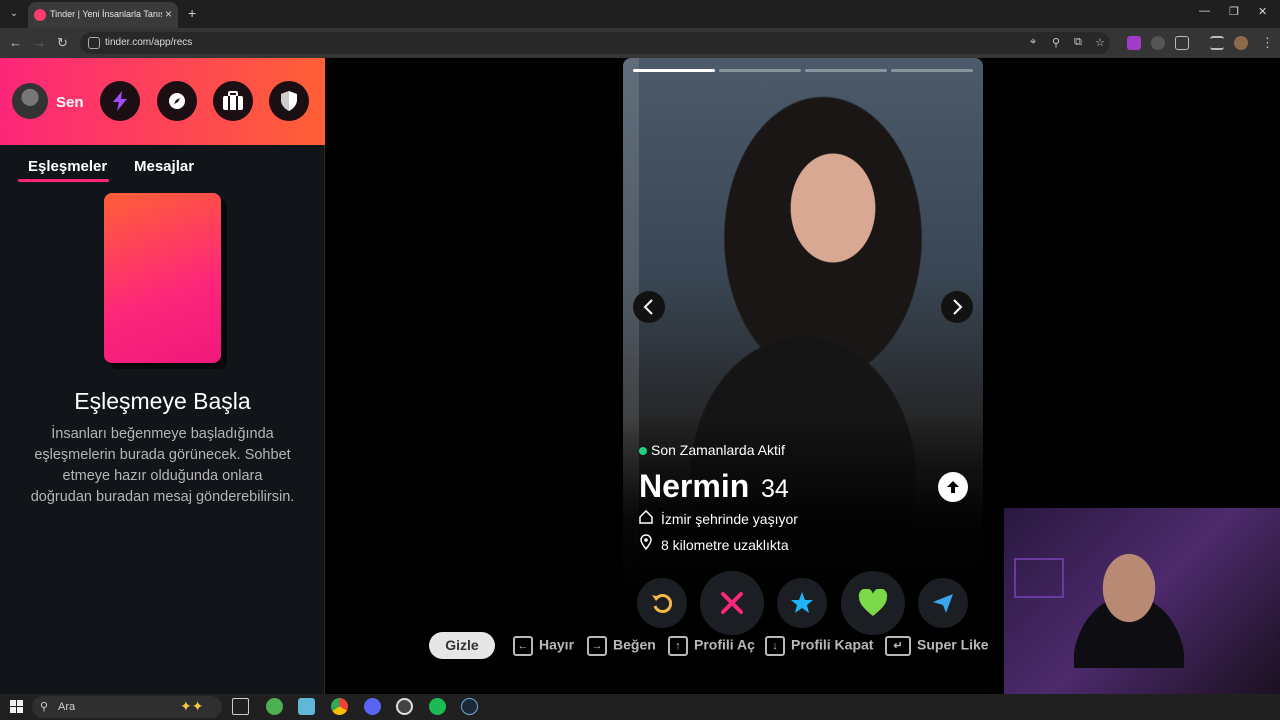 The image size is (1280, 720). Describe the element at coordinates (94, 43) in the screenshot. I see `site-info-icon` at that location.